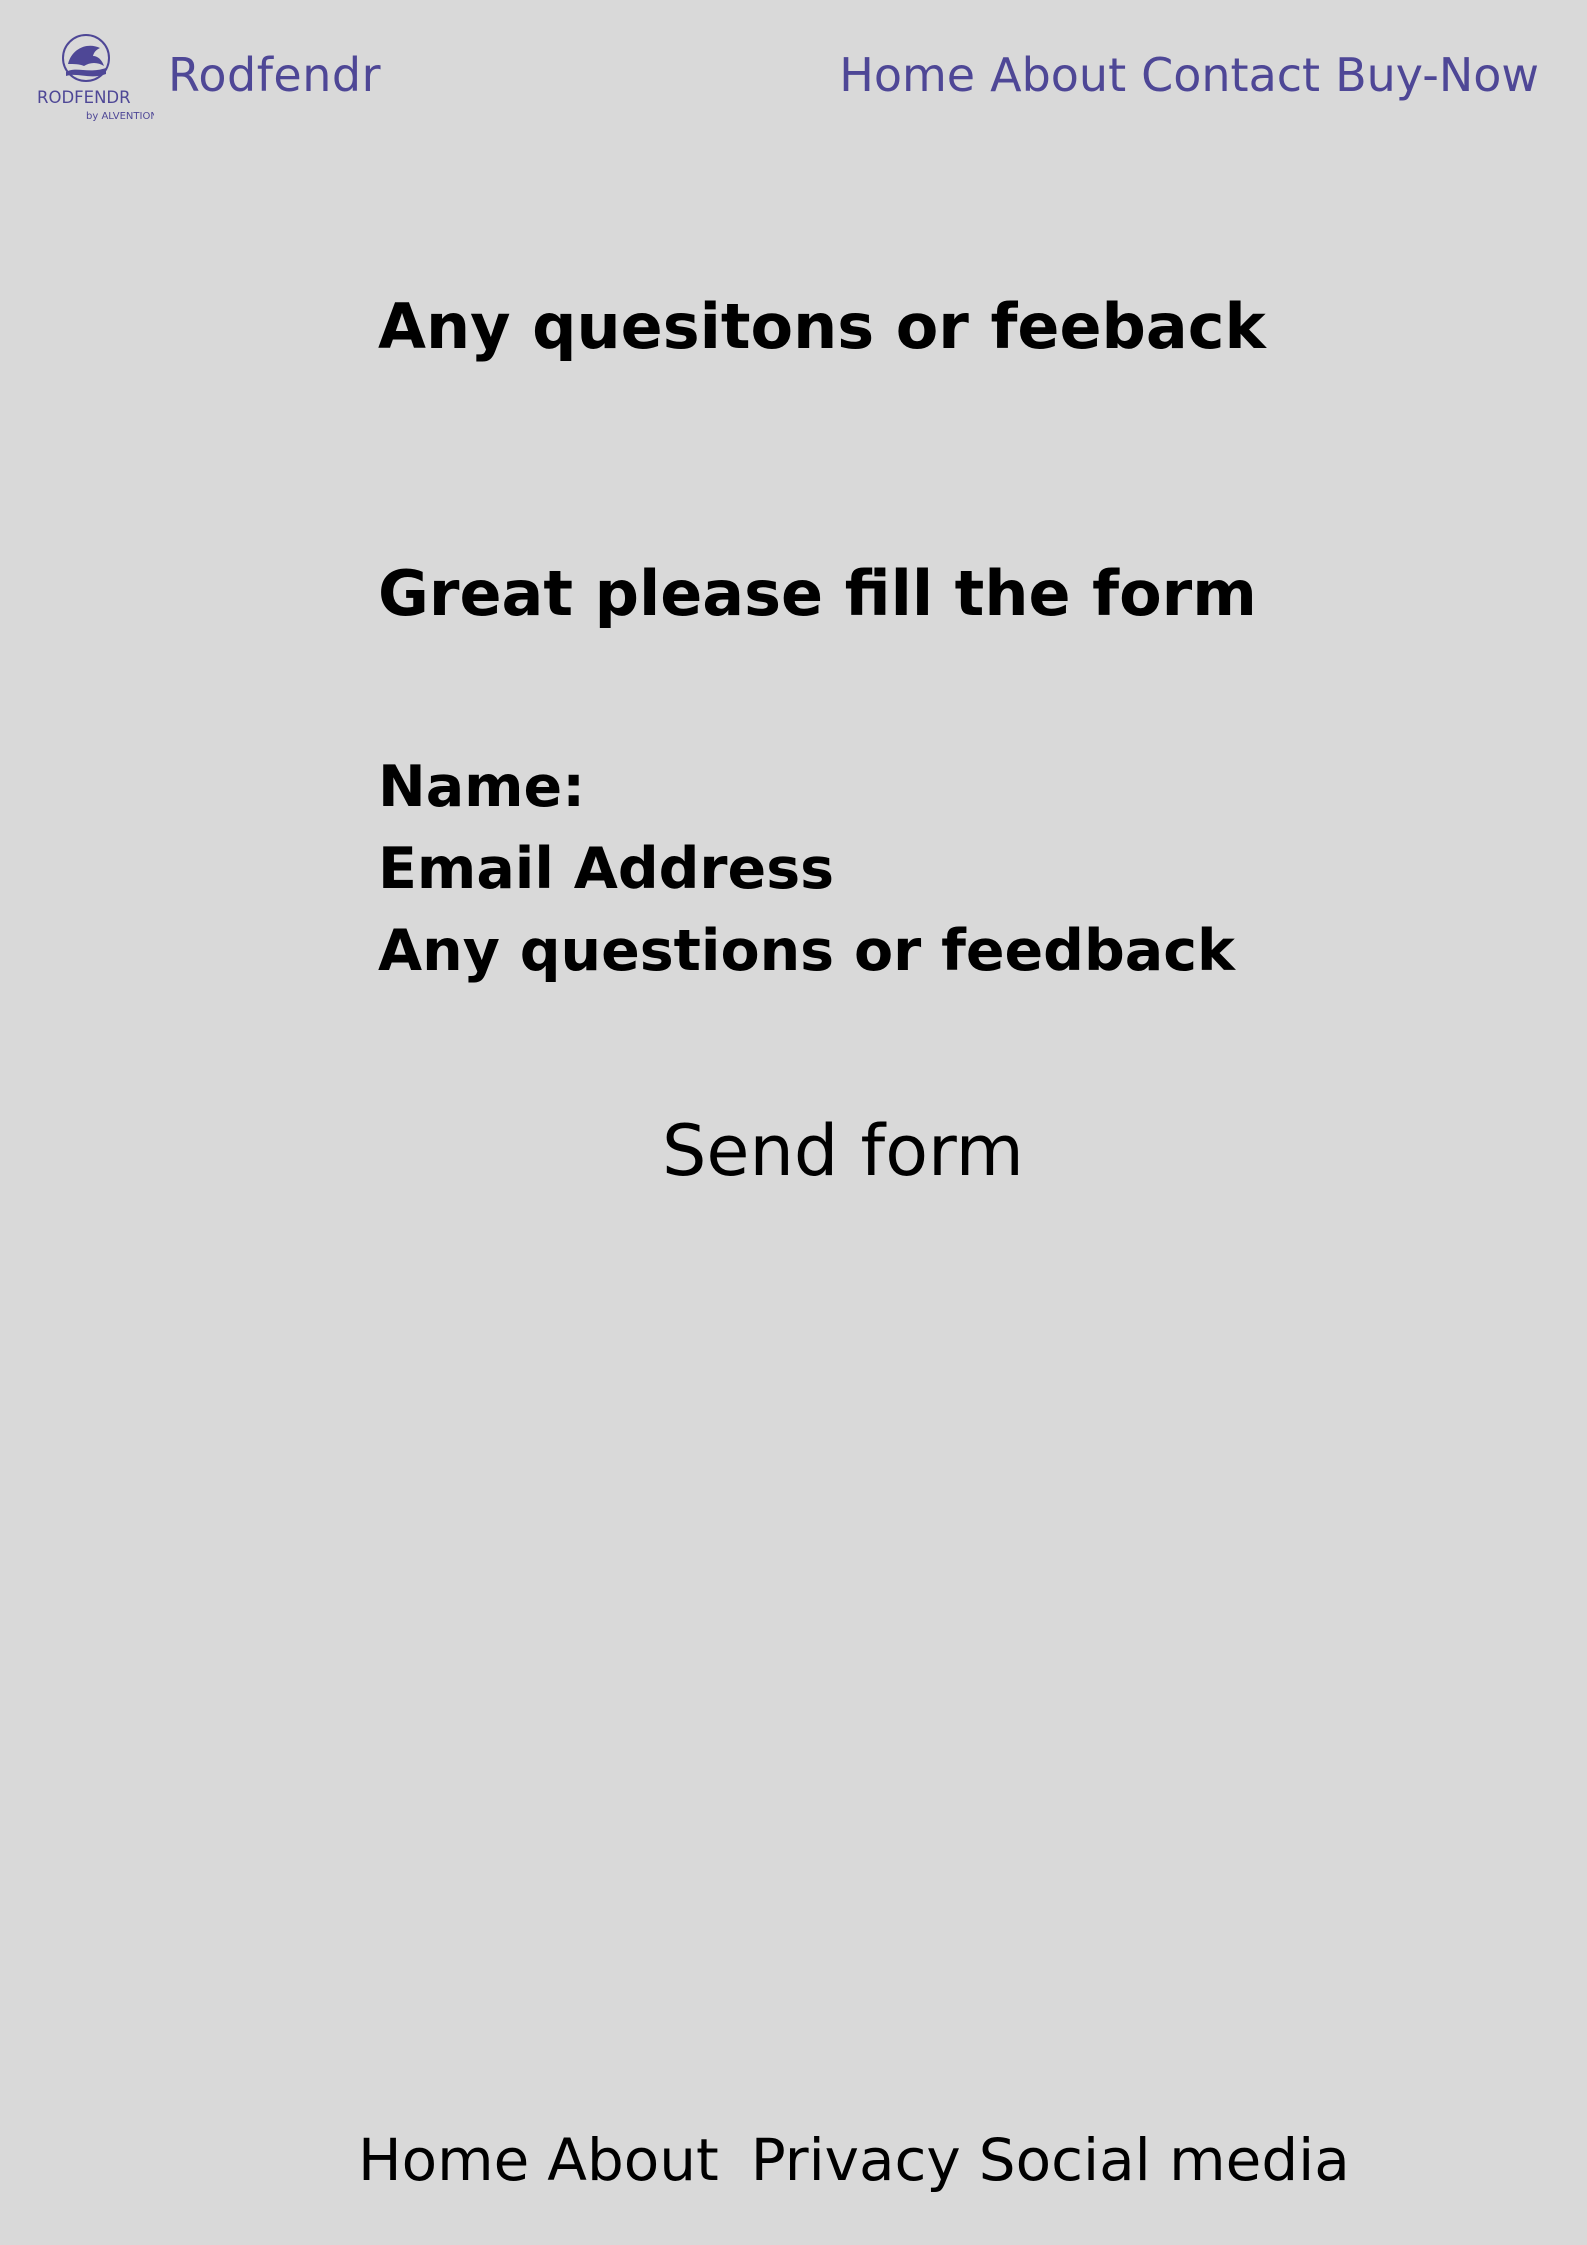  What do you see at coordinates (806, 787) in the screenshot?
I see `name-field: Name:` at bounding box center [806, 787].